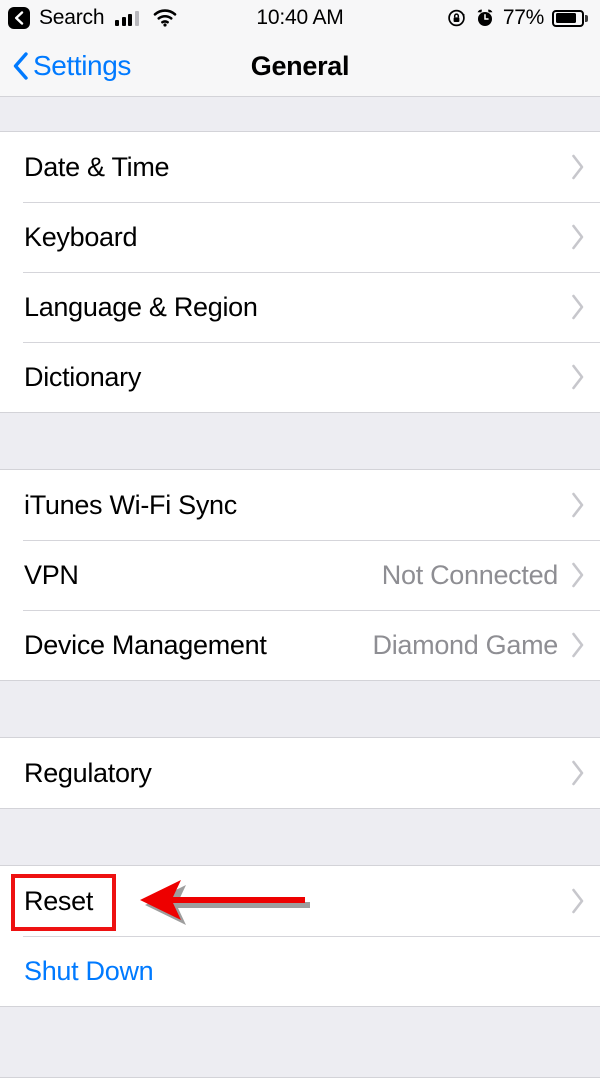  Describe the element at coordinates (127, 18) in the screenshot. I see `cellular-signal-icon` at that location.